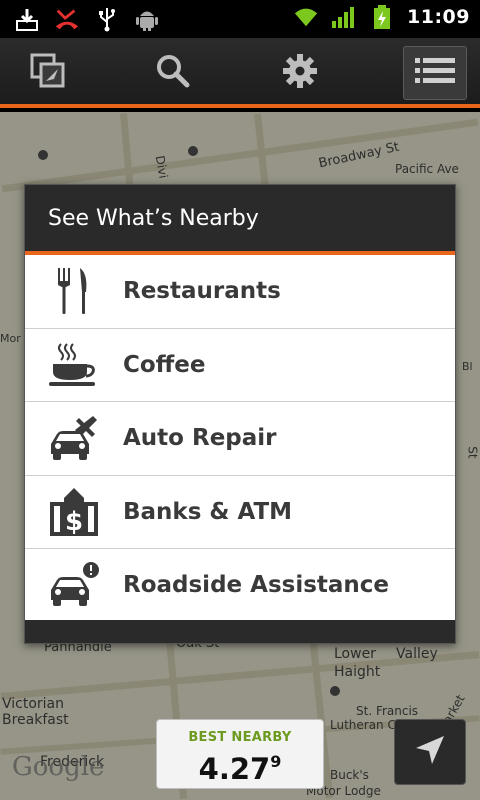 The image size is (480, 800). I want to click on search-button, so click(173, 73).